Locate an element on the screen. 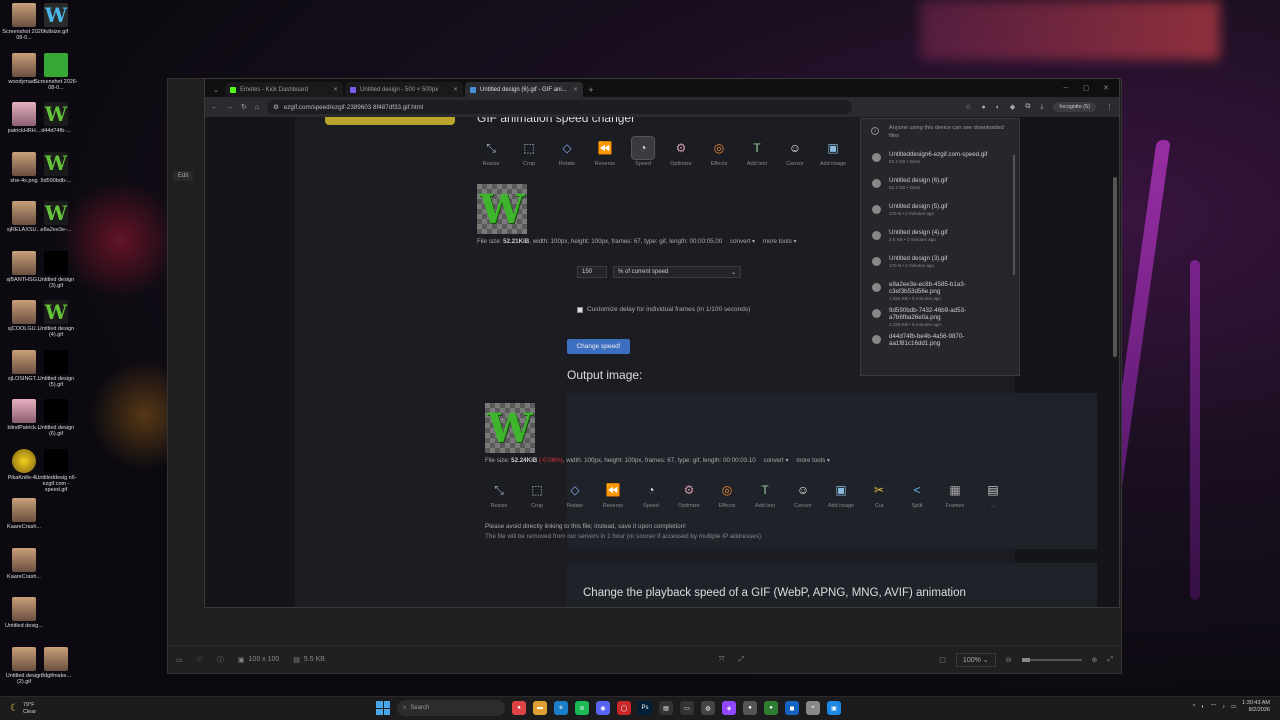 The width and height of the screenshot is (1280, 720). desktop-icon: Untitled design (6).gif is located at coordinates (56, 418).